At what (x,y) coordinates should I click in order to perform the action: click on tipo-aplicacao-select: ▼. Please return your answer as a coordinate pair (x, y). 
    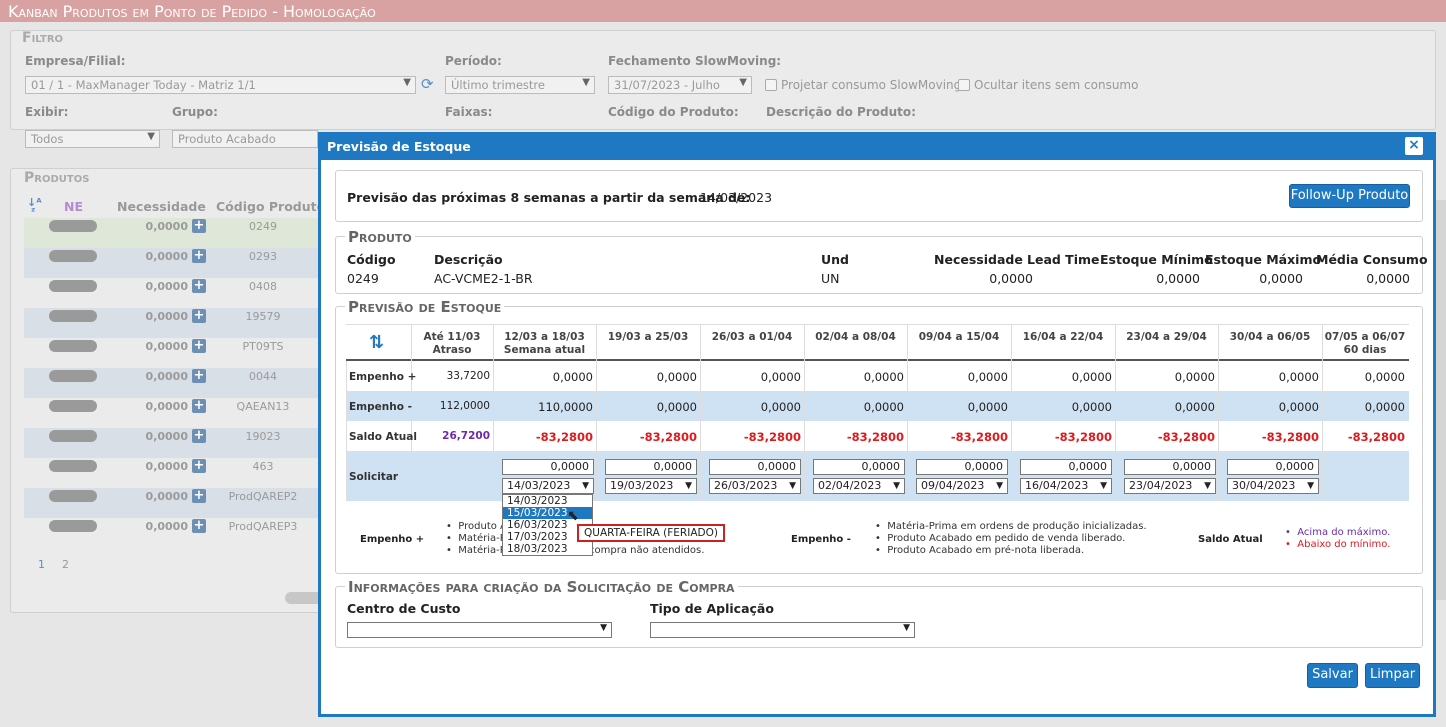
    Looking at the image, I should click on (782, 630).